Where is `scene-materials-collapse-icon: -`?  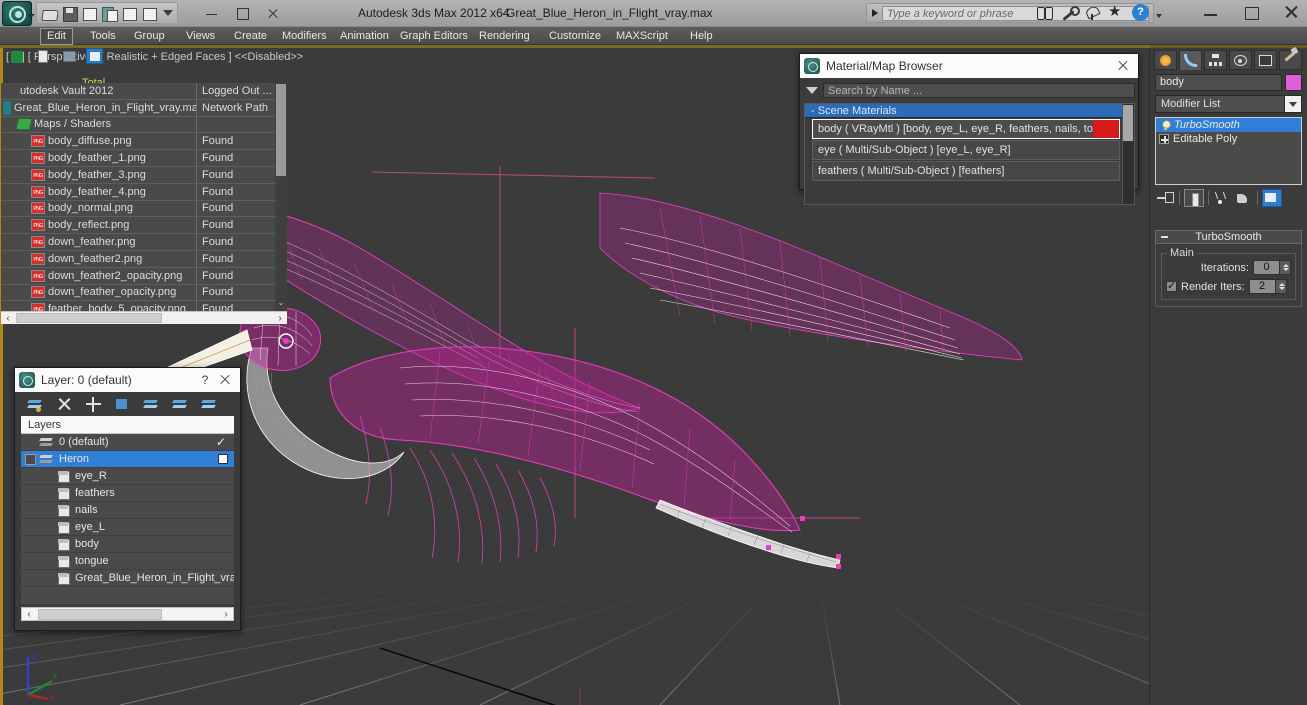
scene-materials-collapse-icon: - is located at coordinates (813, 111).